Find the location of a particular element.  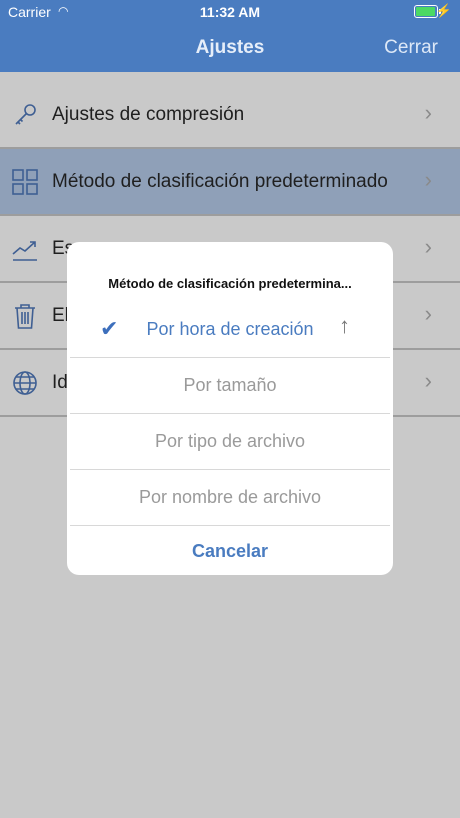

settings-row-compression: Ajustes de compresión › is located at coordinates (230, 115).